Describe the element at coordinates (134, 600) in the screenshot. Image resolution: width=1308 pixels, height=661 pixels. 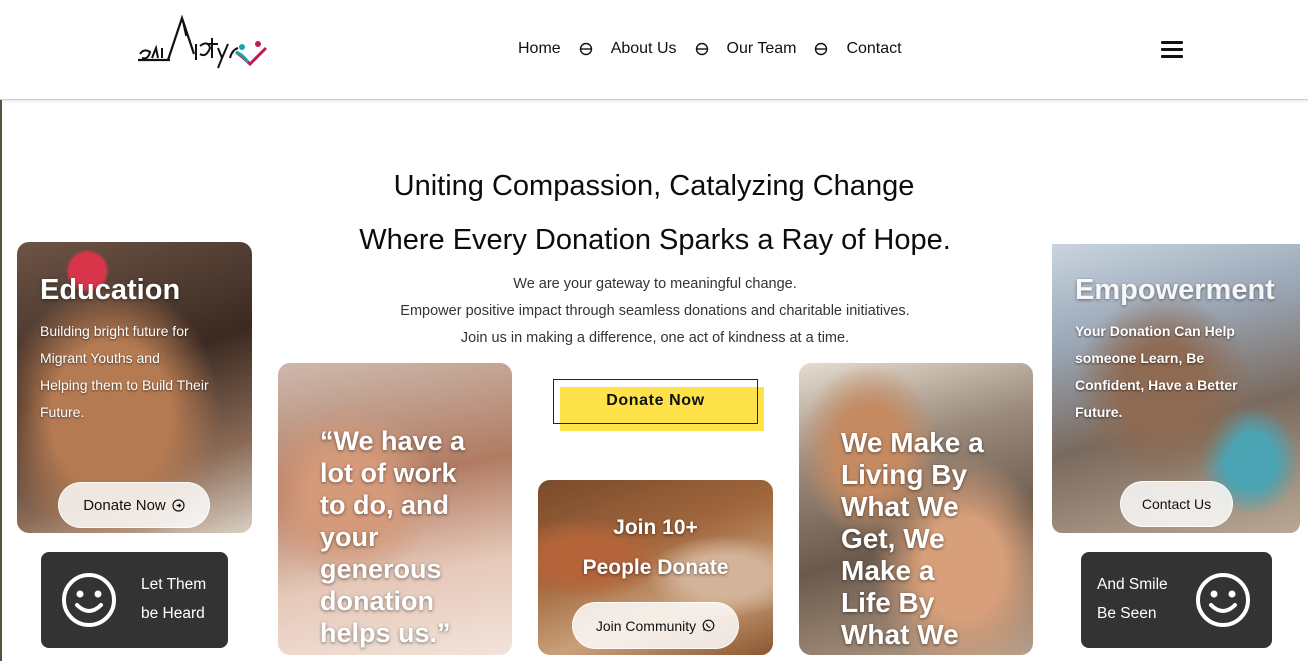
I see `let-them-card: Let Them be Heard` at that location.